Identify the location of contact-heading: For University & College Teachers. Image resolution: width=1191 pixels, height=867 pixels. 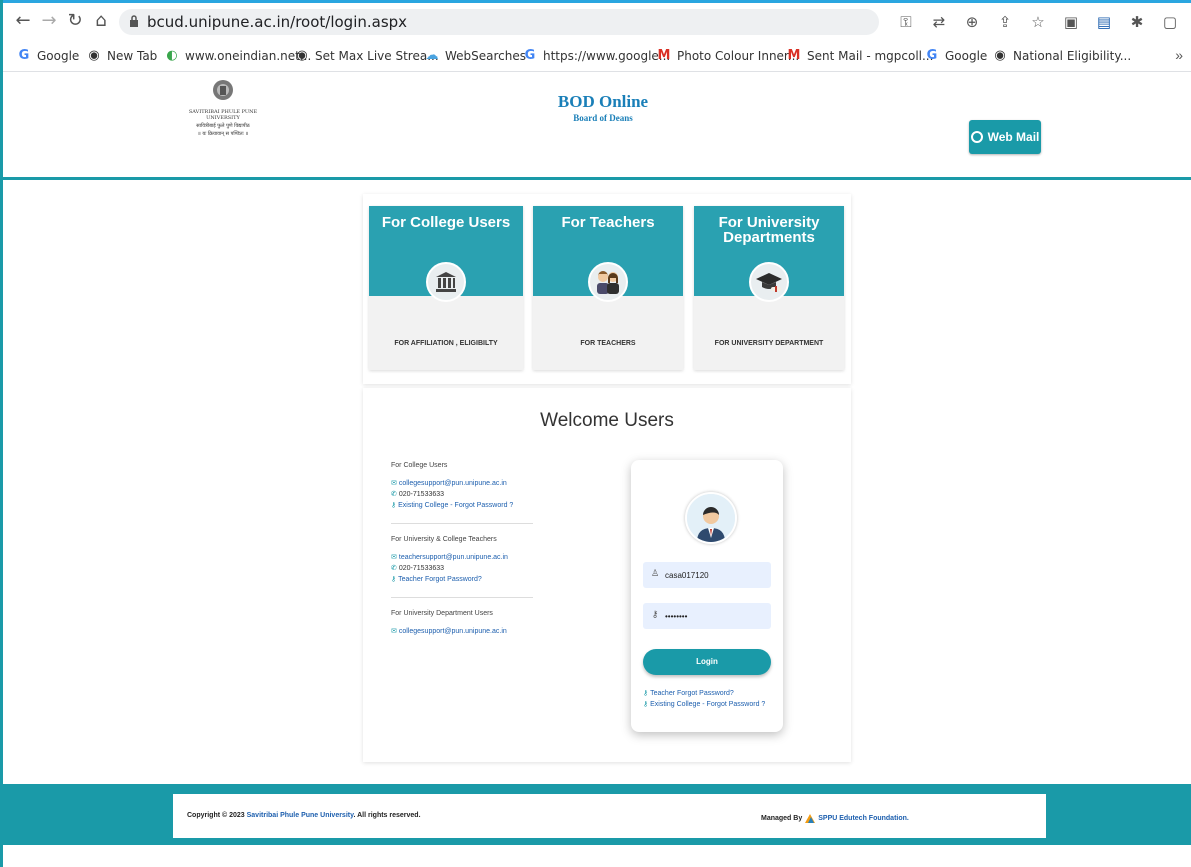
(444, 539).